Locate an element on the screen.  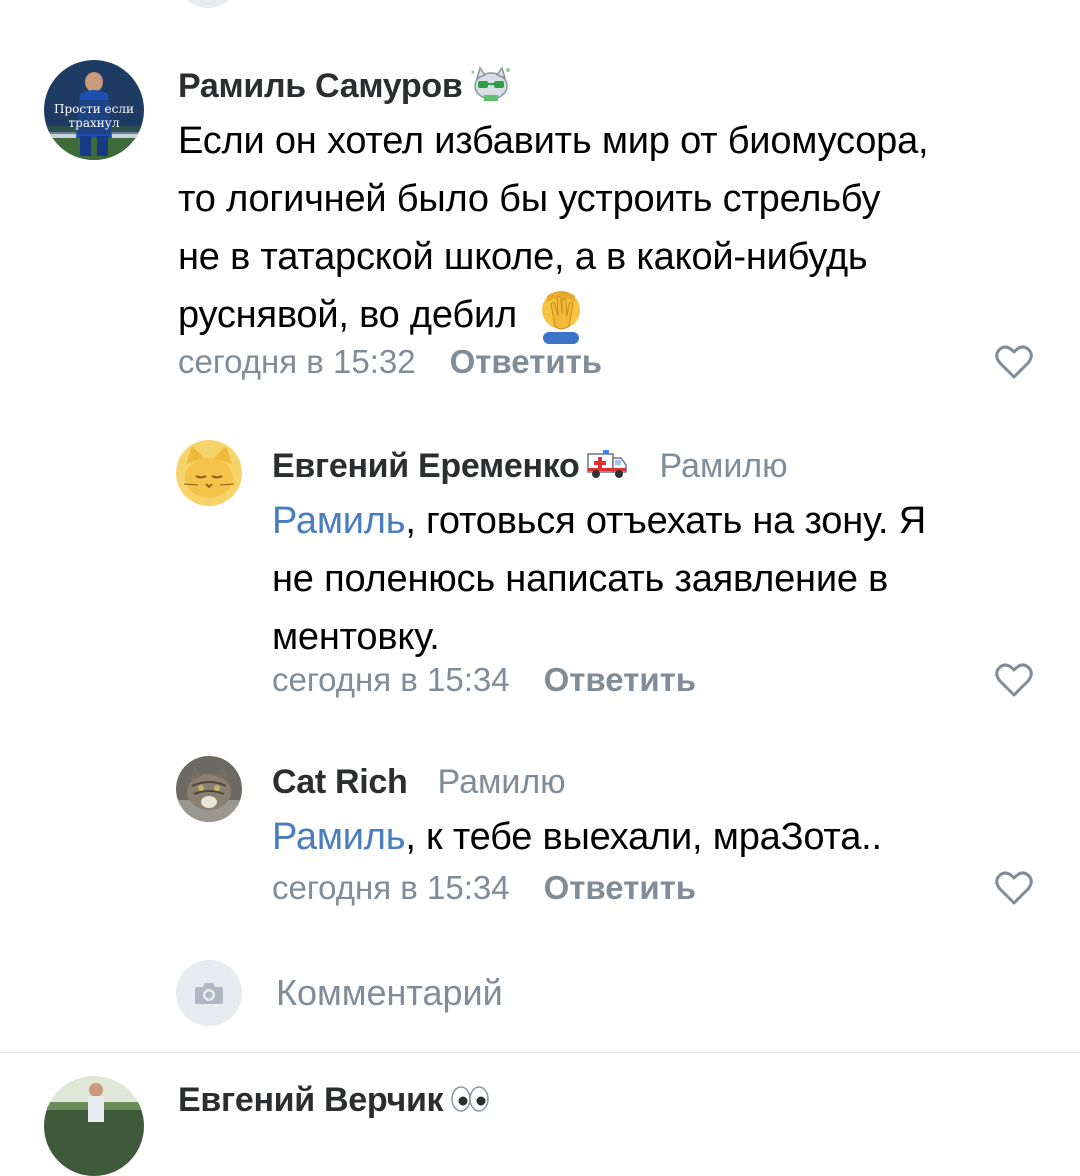
facepalm-icon is located at coordinates (561, 315).